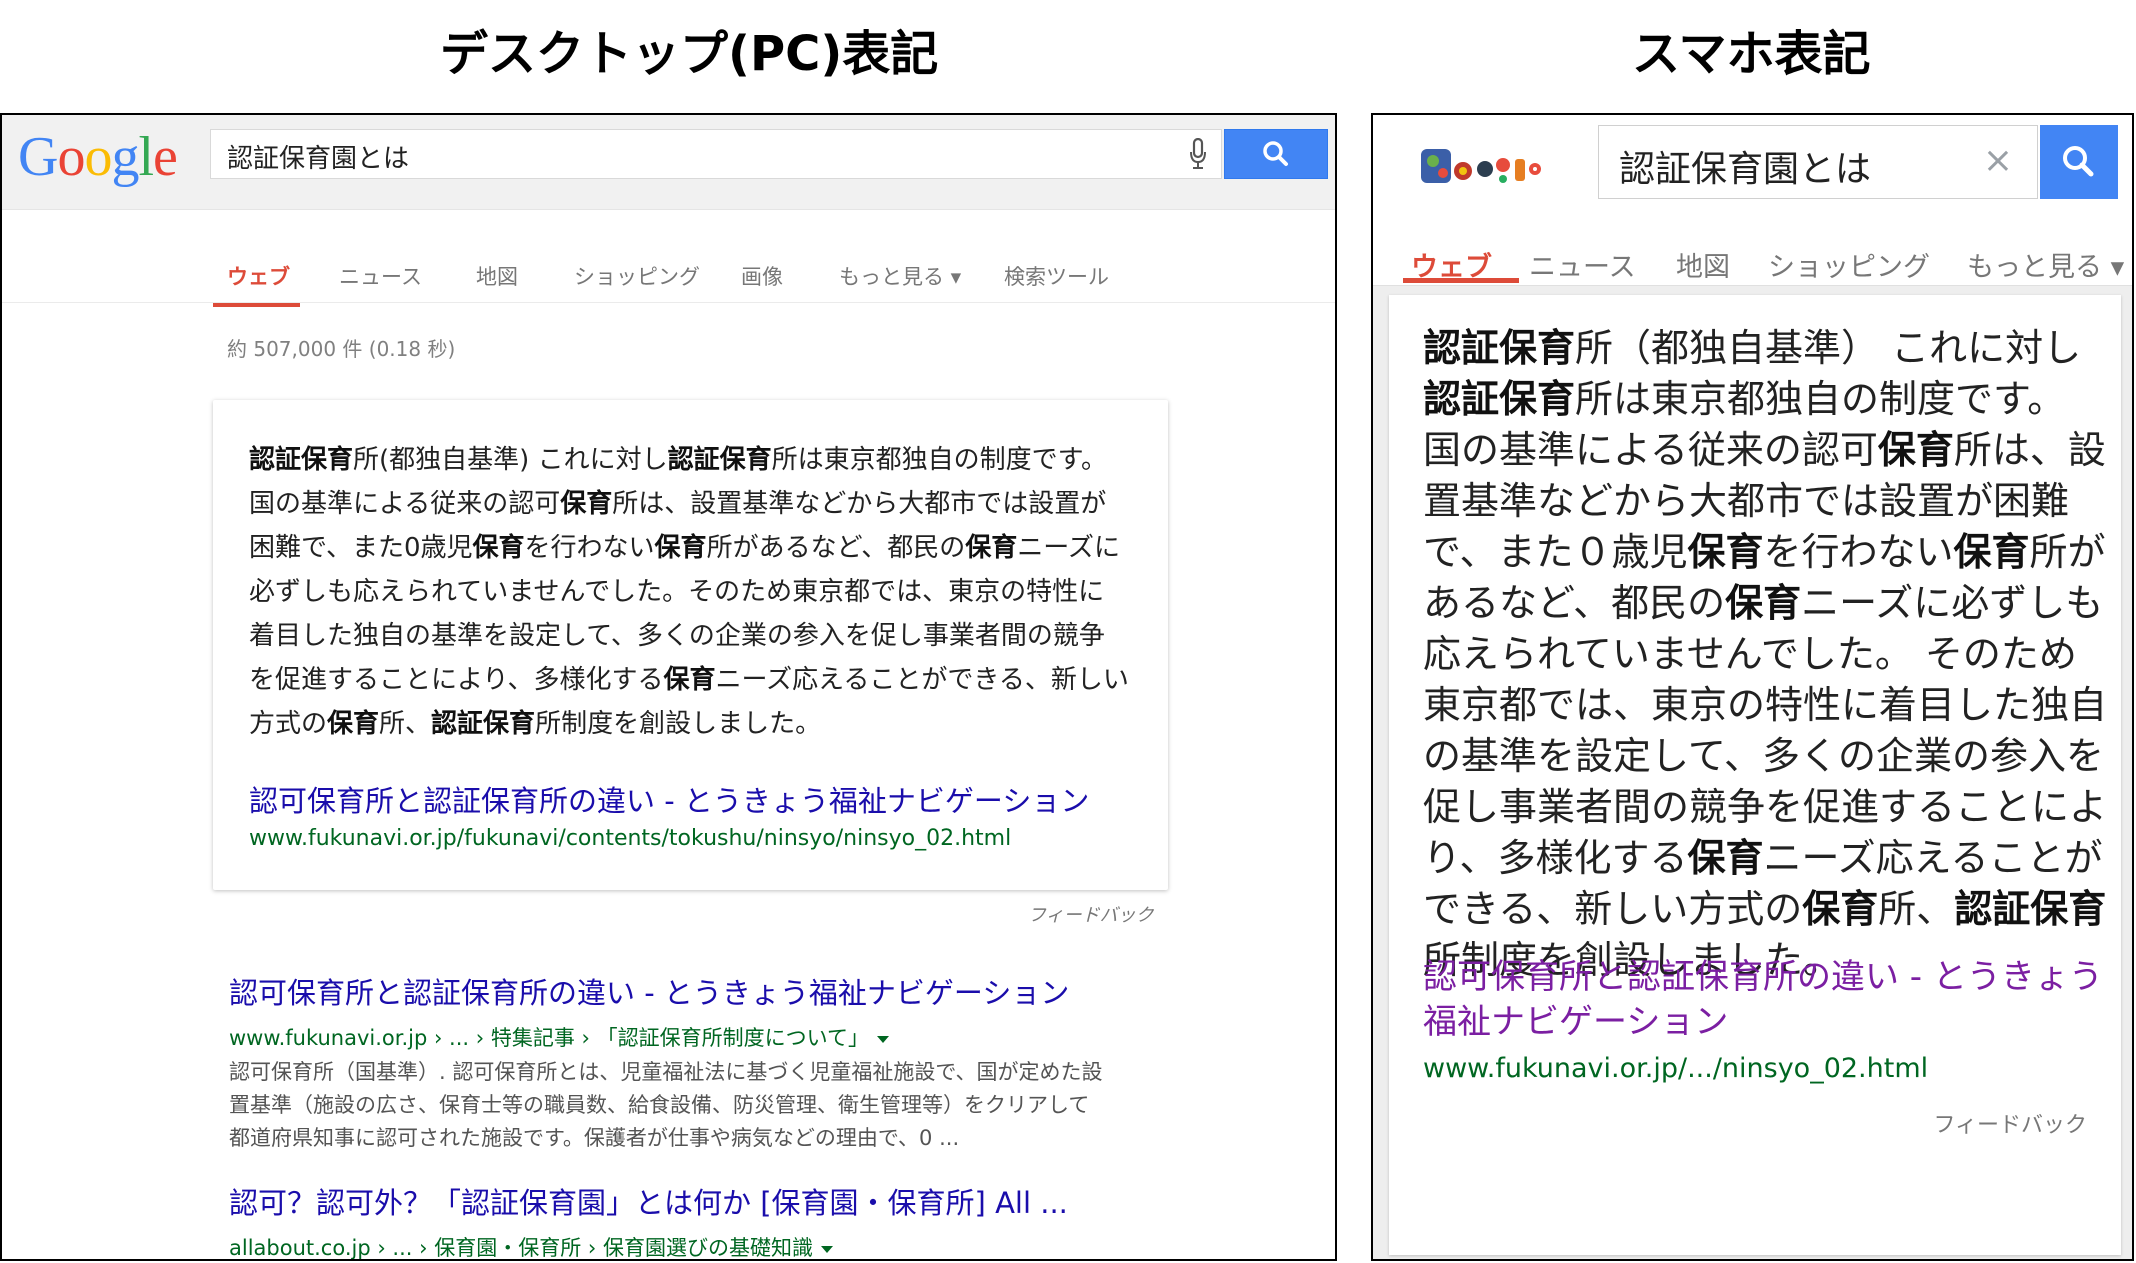  I want to click on snippet-segment: 所（都独自基準） これに対し, so click(1828, 348).